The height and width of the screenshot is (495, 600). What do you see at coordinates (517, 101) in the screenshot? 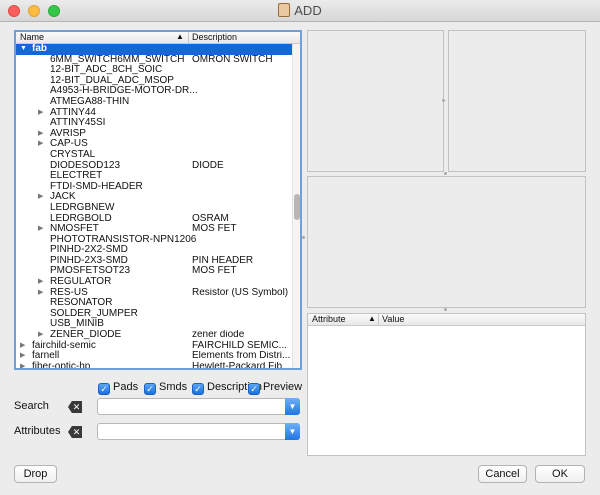
I see `package-preview-pane` at bounding box center [517, 101].